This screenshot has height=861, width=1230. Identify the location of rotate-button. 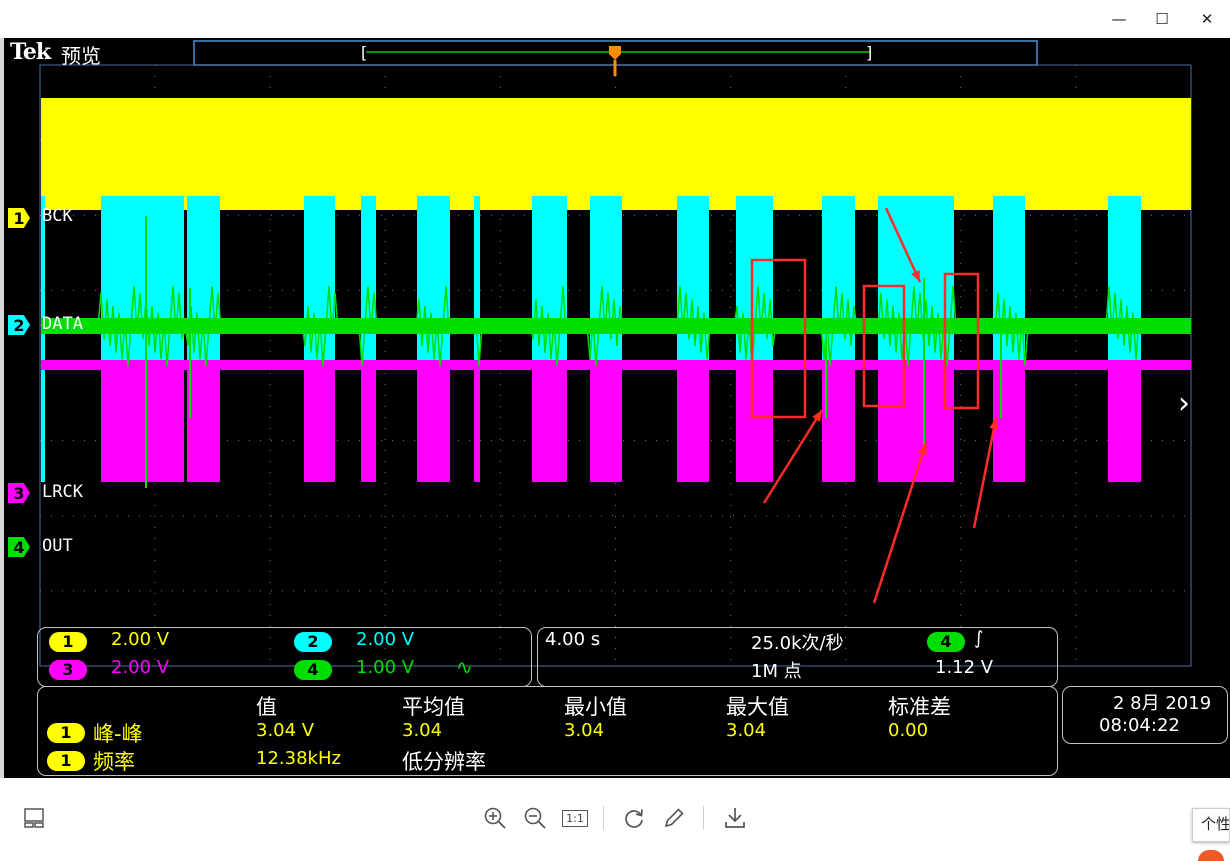
(634, 818).